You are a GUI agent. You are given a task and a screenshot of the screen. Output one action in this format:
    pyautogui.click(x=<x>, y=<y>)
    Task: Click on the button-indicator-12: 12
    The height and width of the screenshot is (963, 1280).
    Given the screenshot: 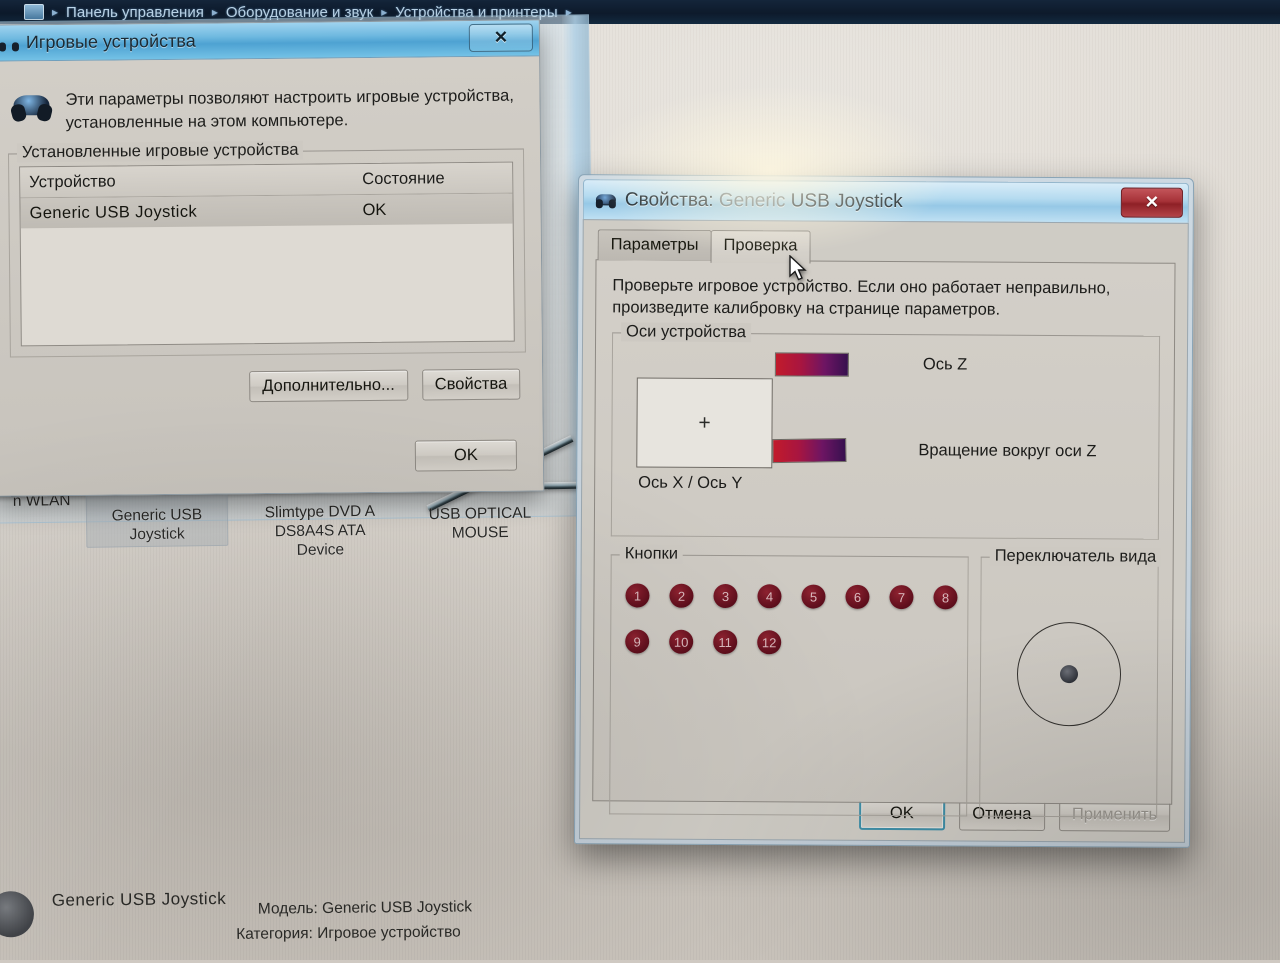 What is the action you would take?
    pyautogui.click(x=769, y=642)
    